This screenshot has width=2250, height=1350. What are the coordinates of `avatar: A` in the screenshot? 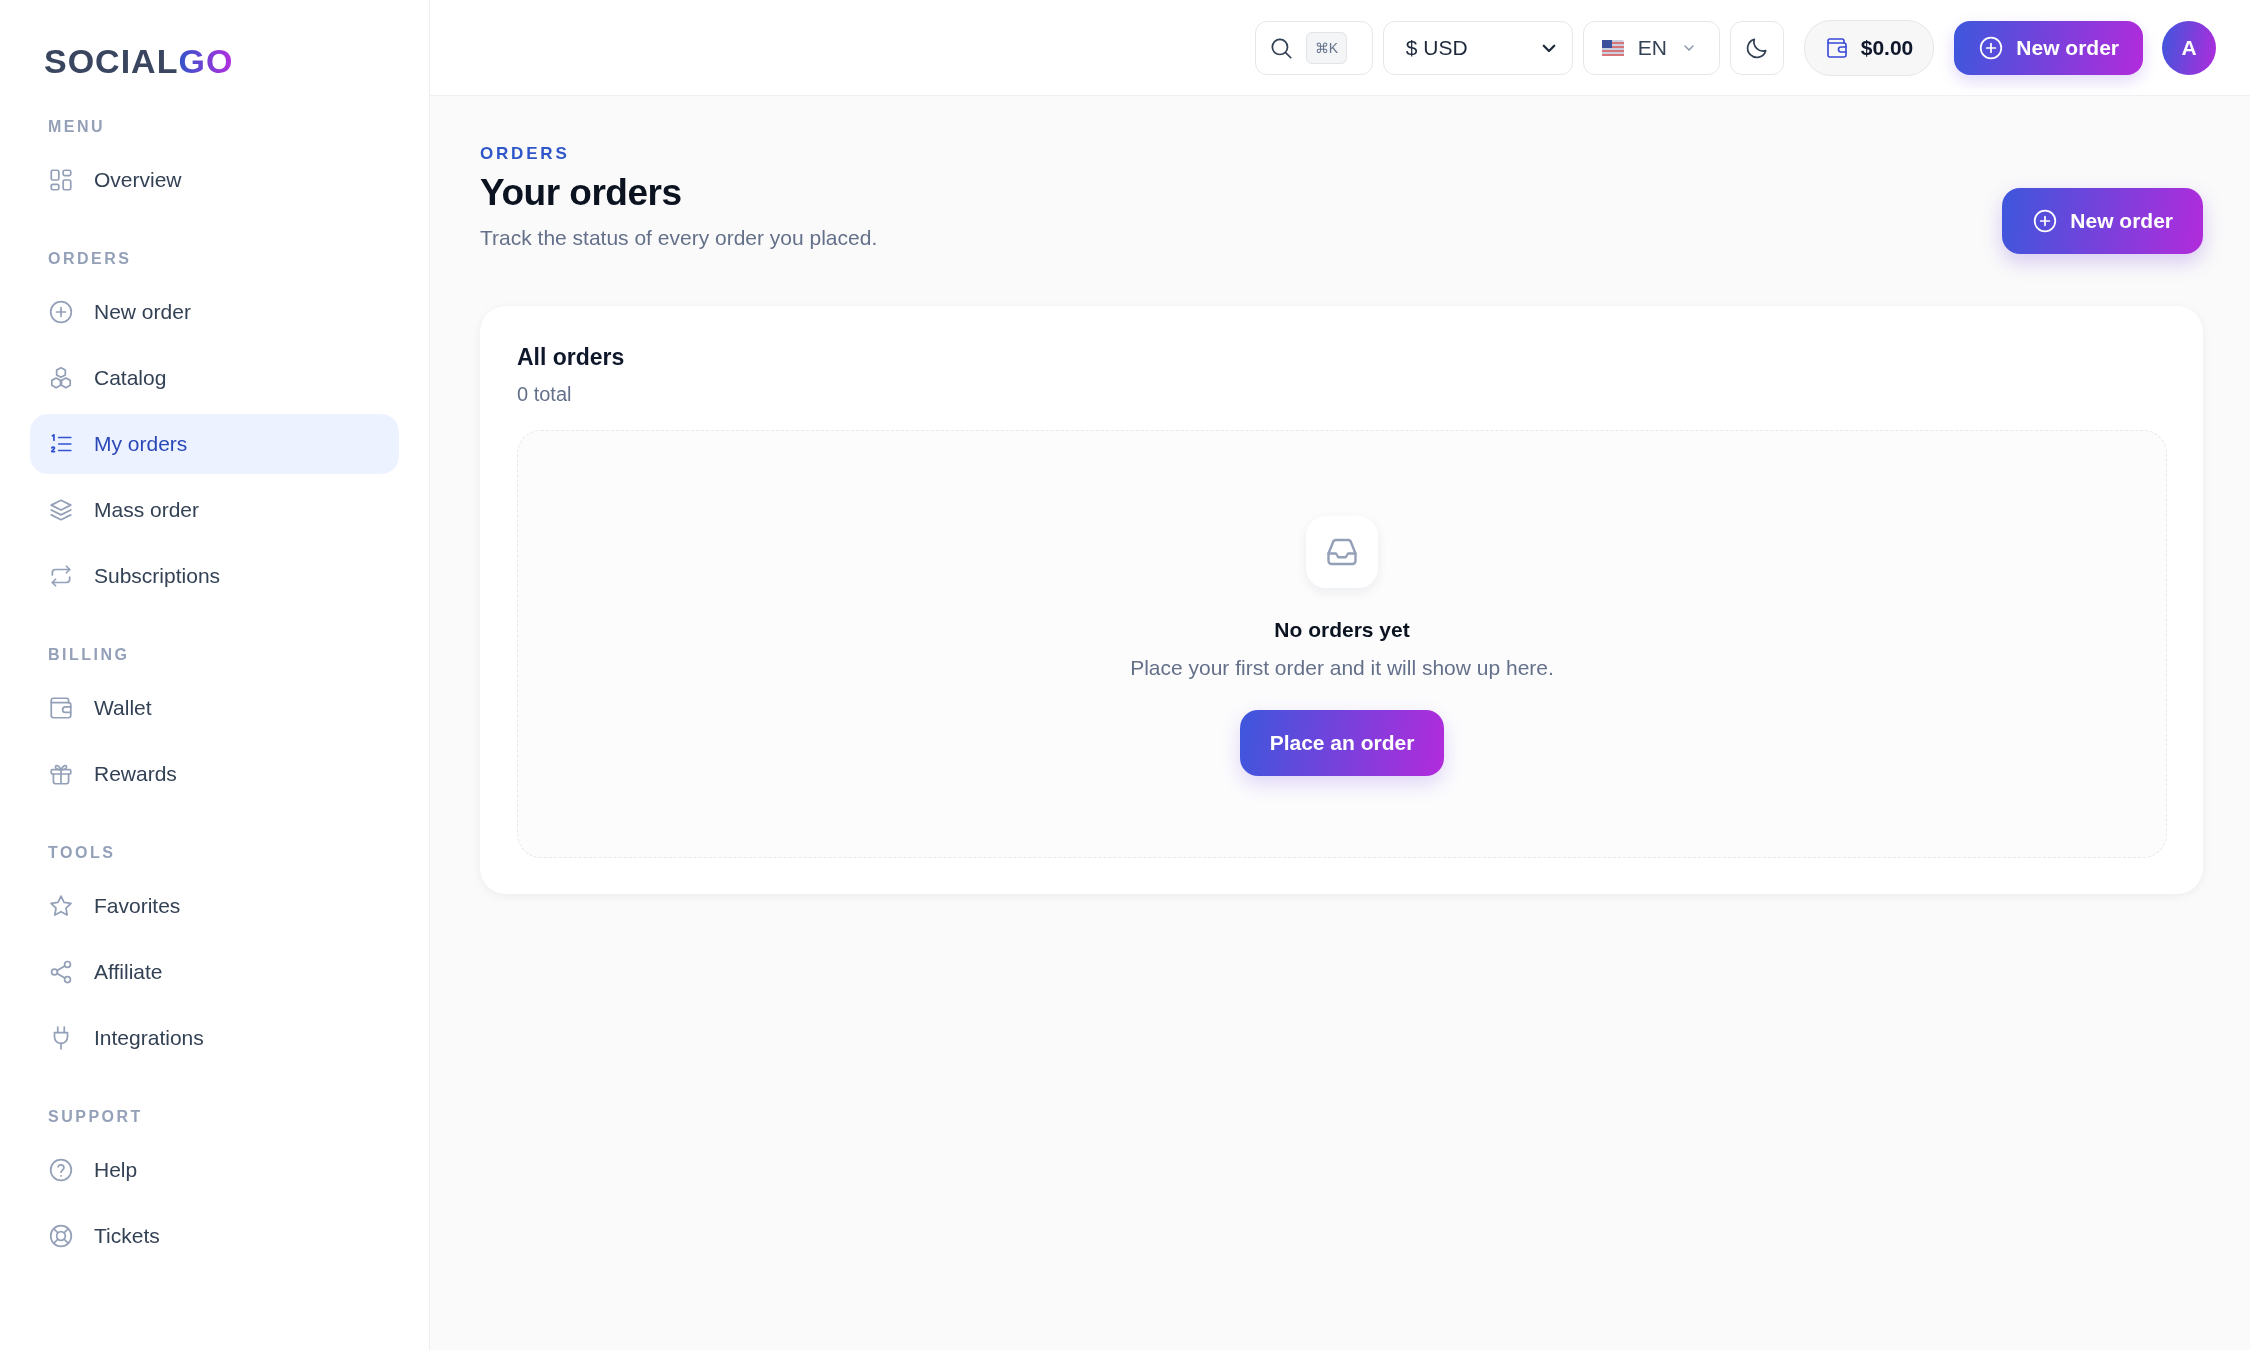 It's located at (2189, 47).